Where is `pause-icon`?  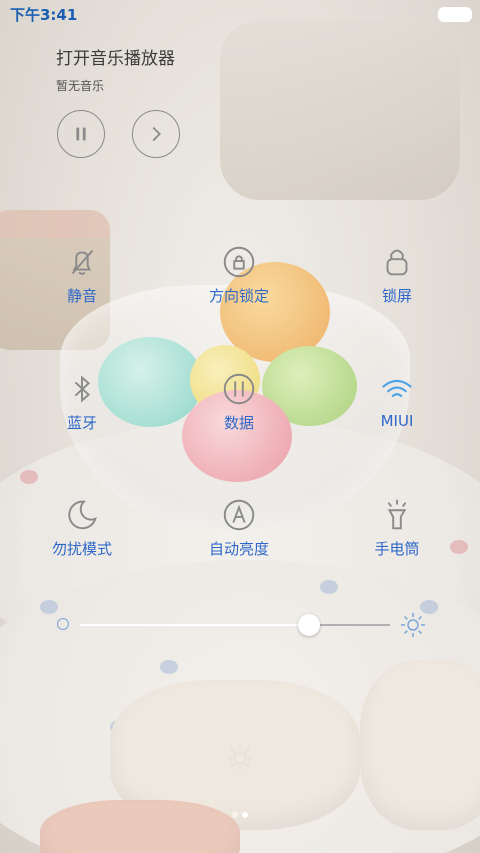 pause-icon is located at coordinates (81, 134).